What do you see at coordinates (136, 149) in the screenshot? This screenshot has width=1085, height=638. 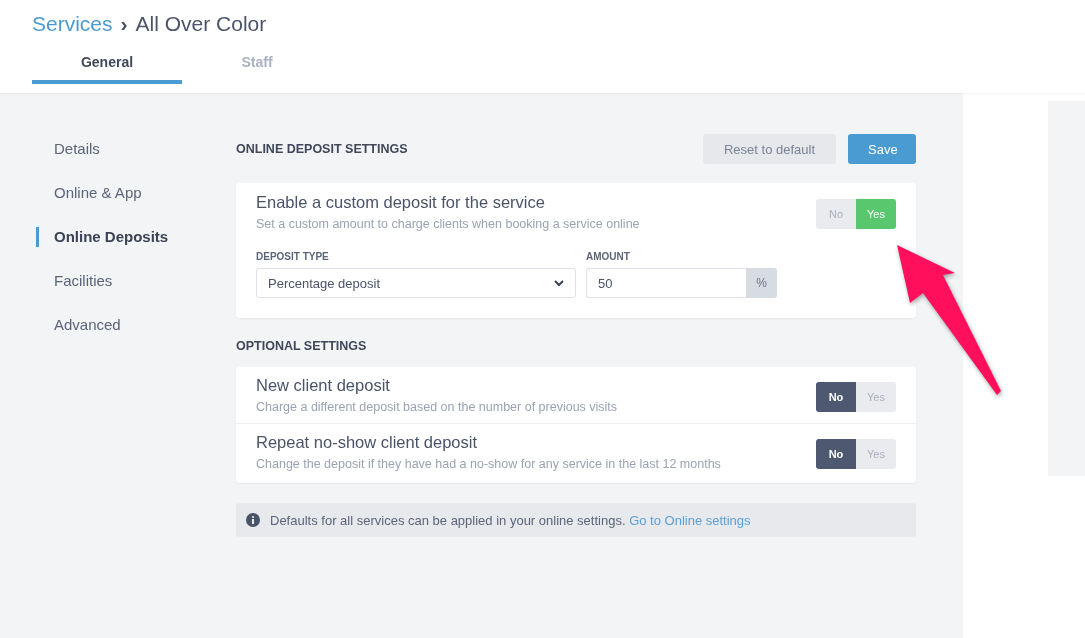 I see `sidebar-item: Details` at bounding box center [136, 149].